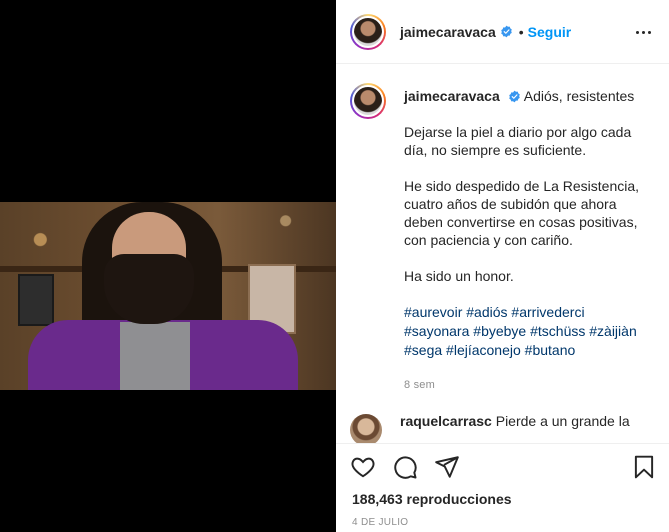  I want to click on hashtag-link: #sega, so click(423, 350).